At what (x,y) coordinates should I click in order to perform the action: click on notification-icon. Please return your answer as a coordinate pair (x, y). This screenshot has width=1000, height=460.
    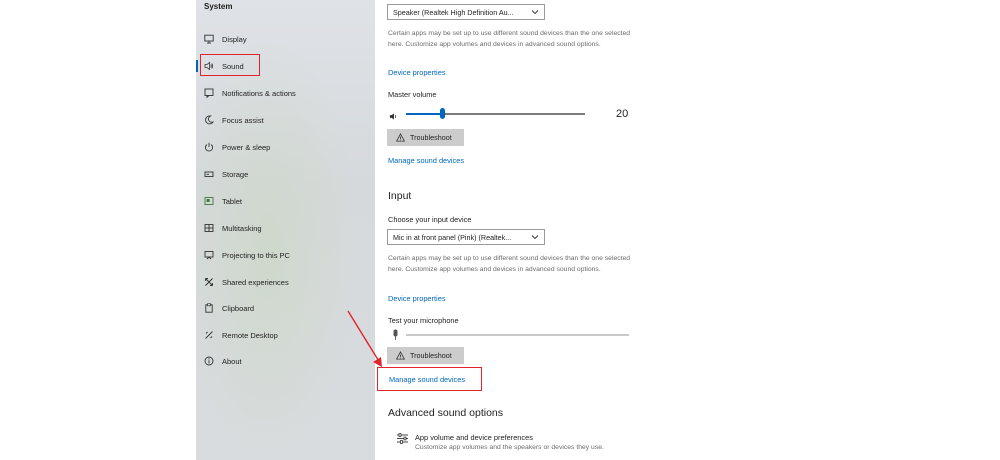
    Looking at the image, I should click on (209, 93).